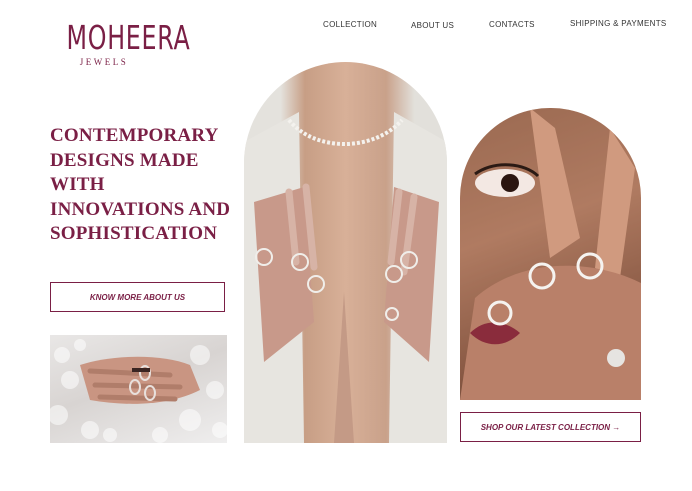 This screenshot has width=692, height=491. I want to click on brand-logo: MOHEERA JEWELS, so click(121, 43).